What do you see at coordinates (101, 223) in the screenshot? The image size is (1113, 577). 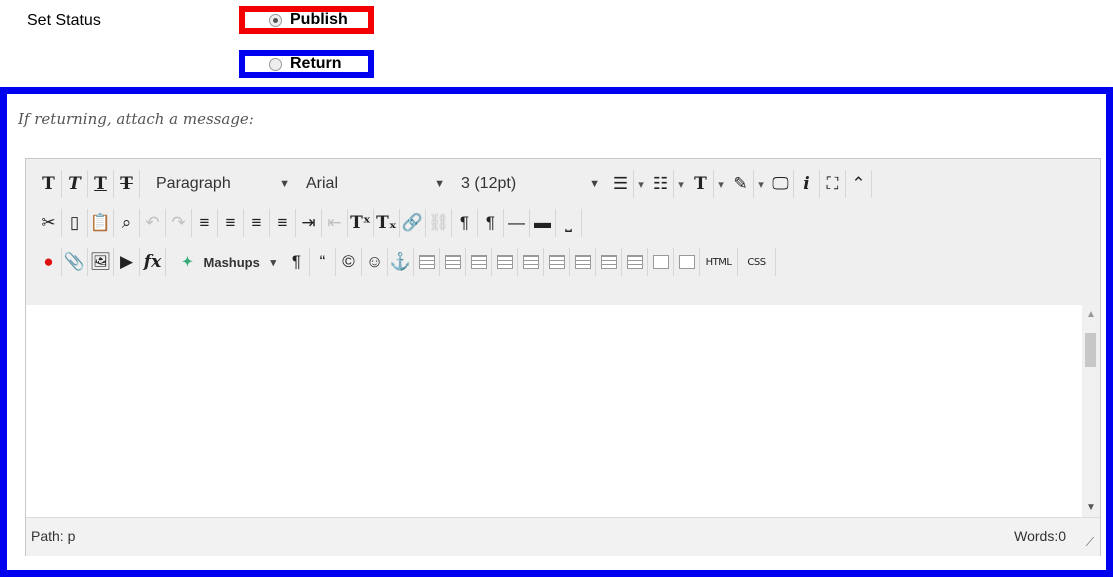 I see `paste-icon: 📋` at bounding box center [101, 223].